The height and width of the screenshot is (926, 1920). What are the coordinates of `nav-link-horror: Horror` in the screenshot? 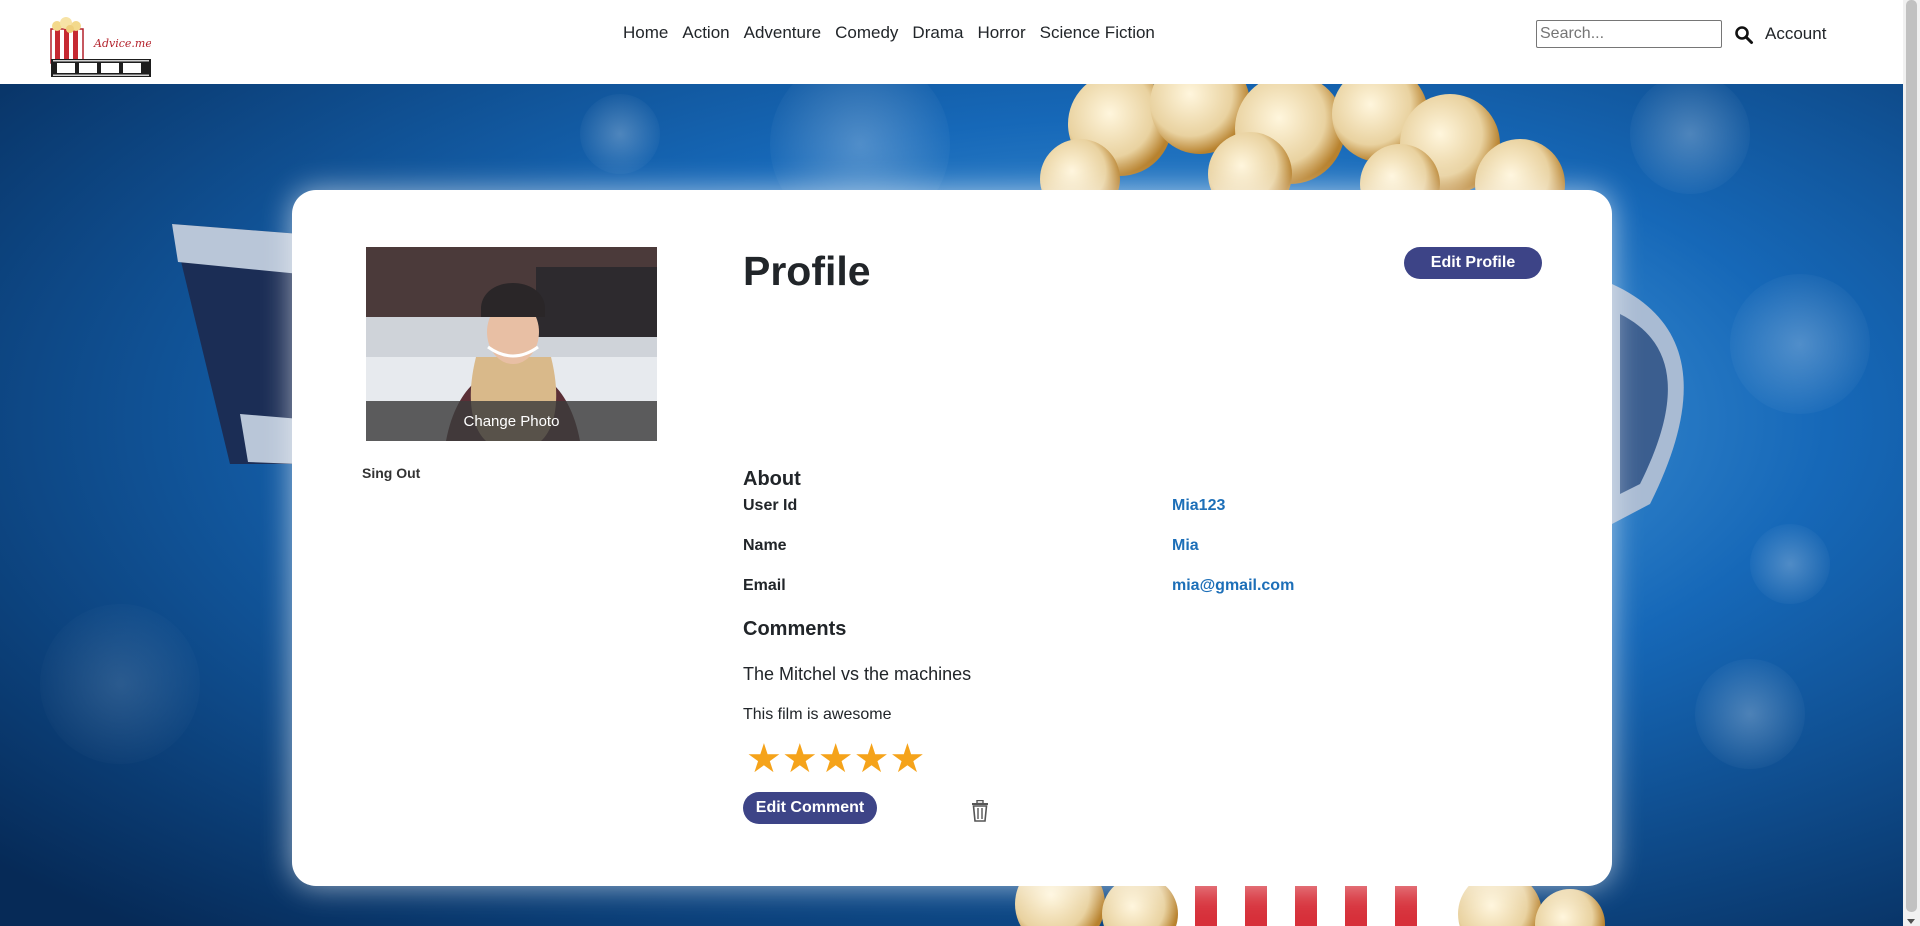 It's located at (1001, 33).